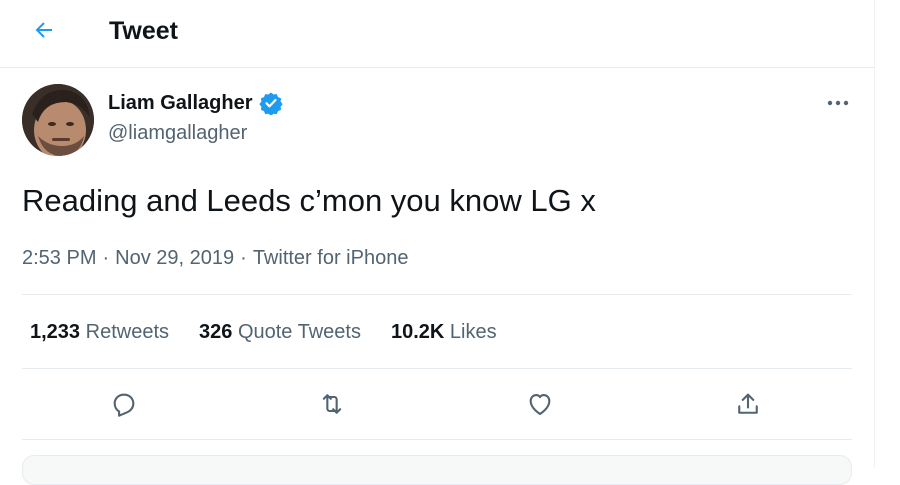 The image size is (900, 485). I want to click on arrow-left-icon, so click(43, 30).